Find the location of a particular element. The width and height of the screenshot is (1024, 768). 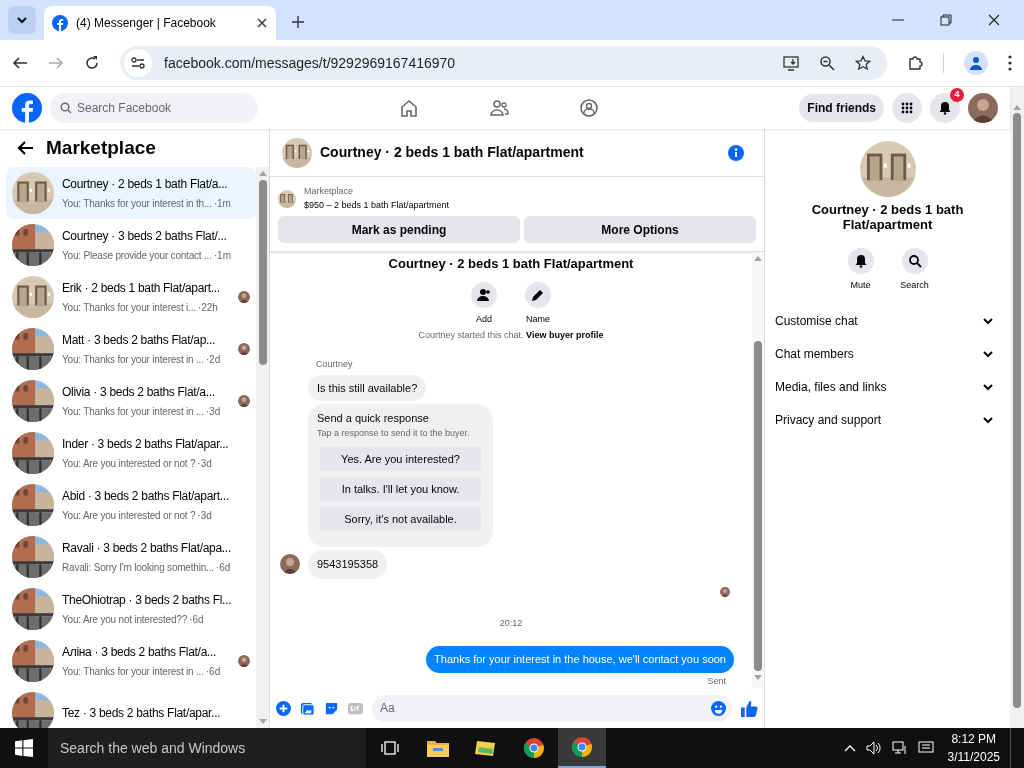

listing-action-button: Mark as pending is located at coordinates (399, 229).